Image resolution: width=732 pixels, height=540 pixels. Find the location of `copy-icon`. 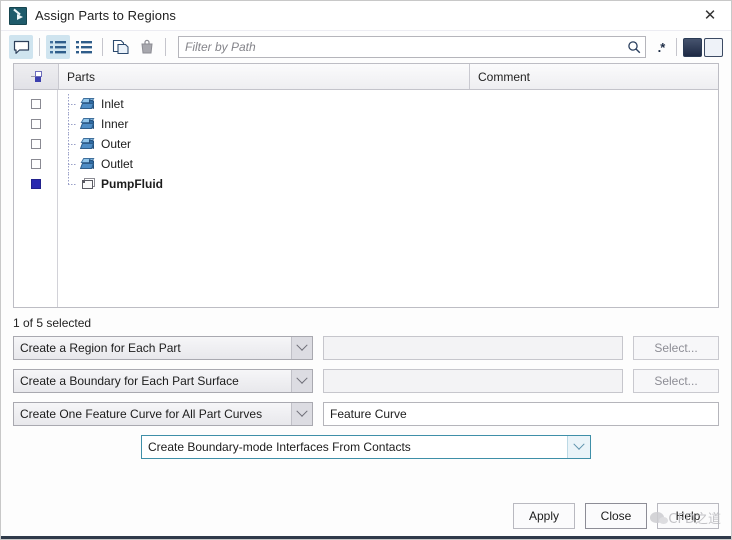

copy-icon is located at coordinates (121, 47).